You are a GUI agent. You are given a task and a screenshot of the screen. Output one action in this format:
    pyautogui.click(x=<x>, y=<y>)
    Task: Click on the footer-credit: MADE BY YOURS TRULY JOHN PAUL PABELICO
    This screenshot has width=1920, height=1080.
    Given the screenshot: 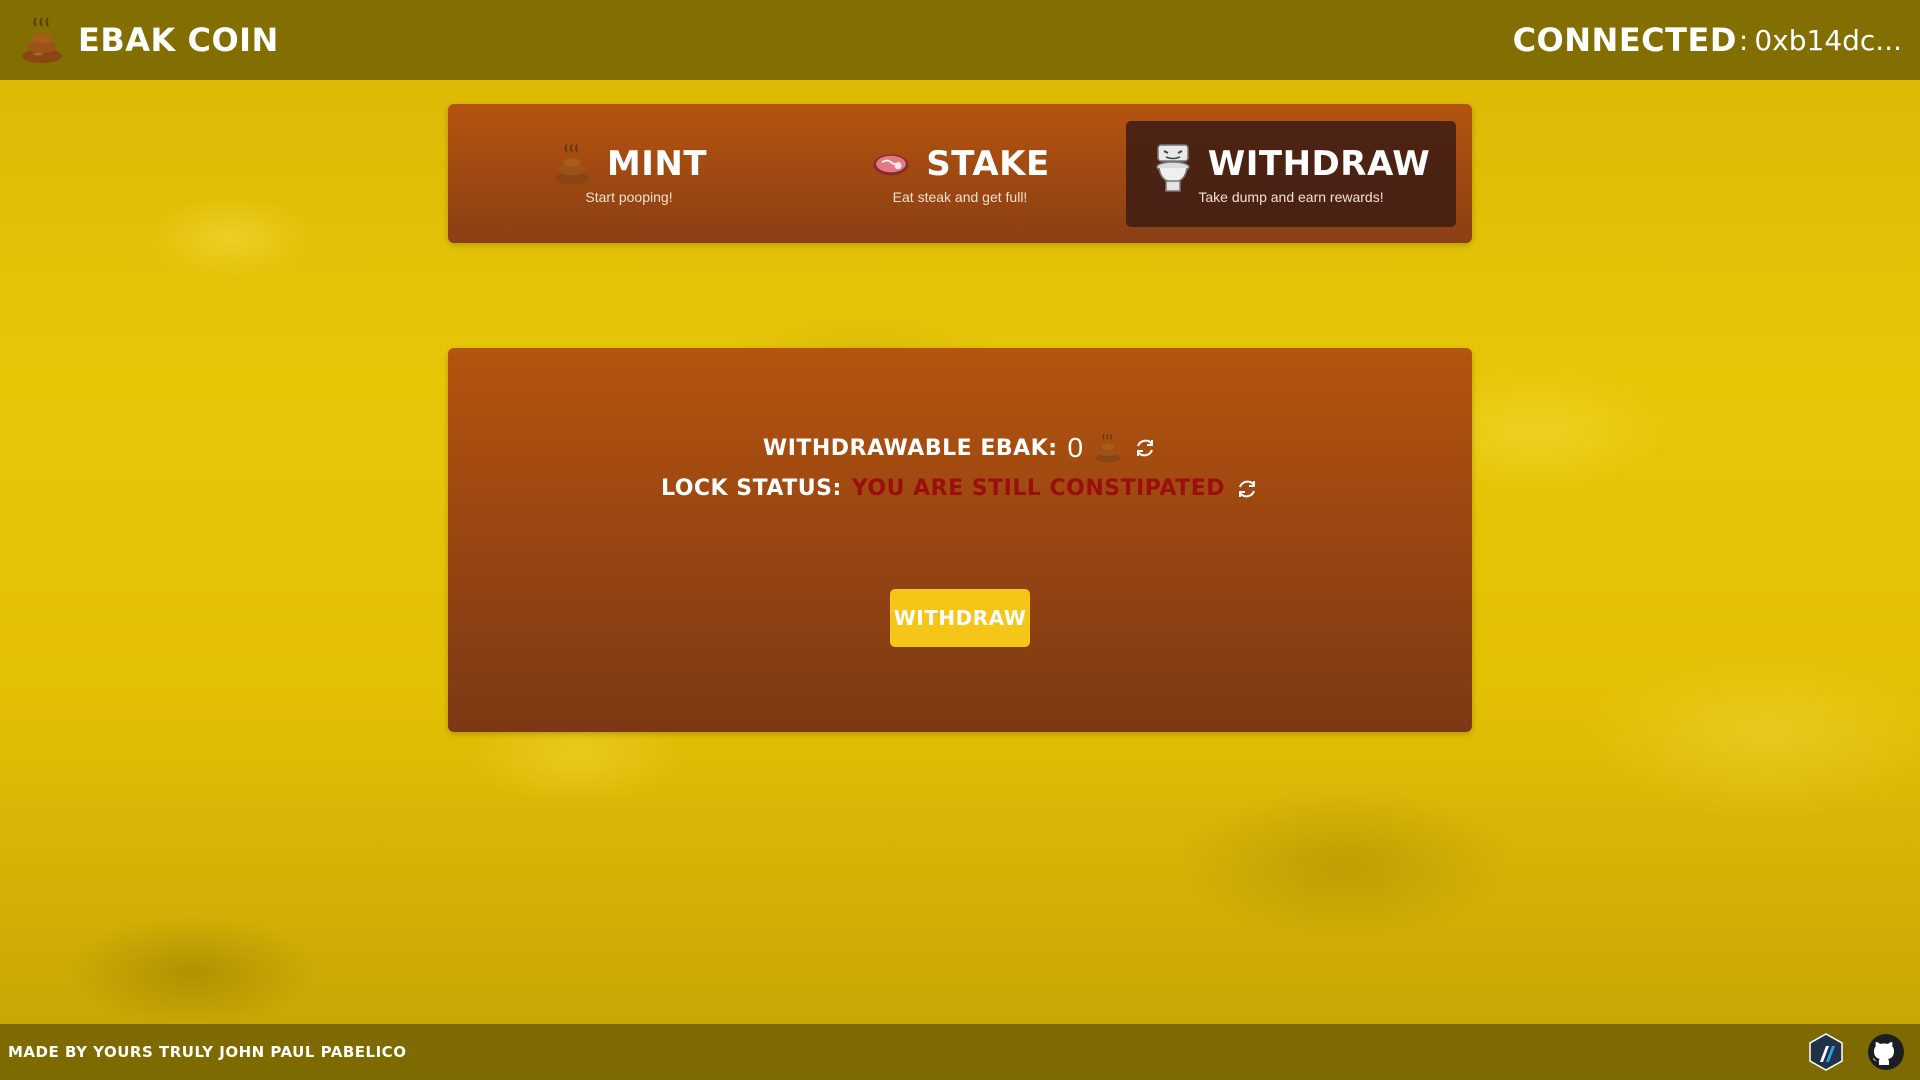 What is the action you would take?
    pyautogui.click(x=207, y=1052)
    